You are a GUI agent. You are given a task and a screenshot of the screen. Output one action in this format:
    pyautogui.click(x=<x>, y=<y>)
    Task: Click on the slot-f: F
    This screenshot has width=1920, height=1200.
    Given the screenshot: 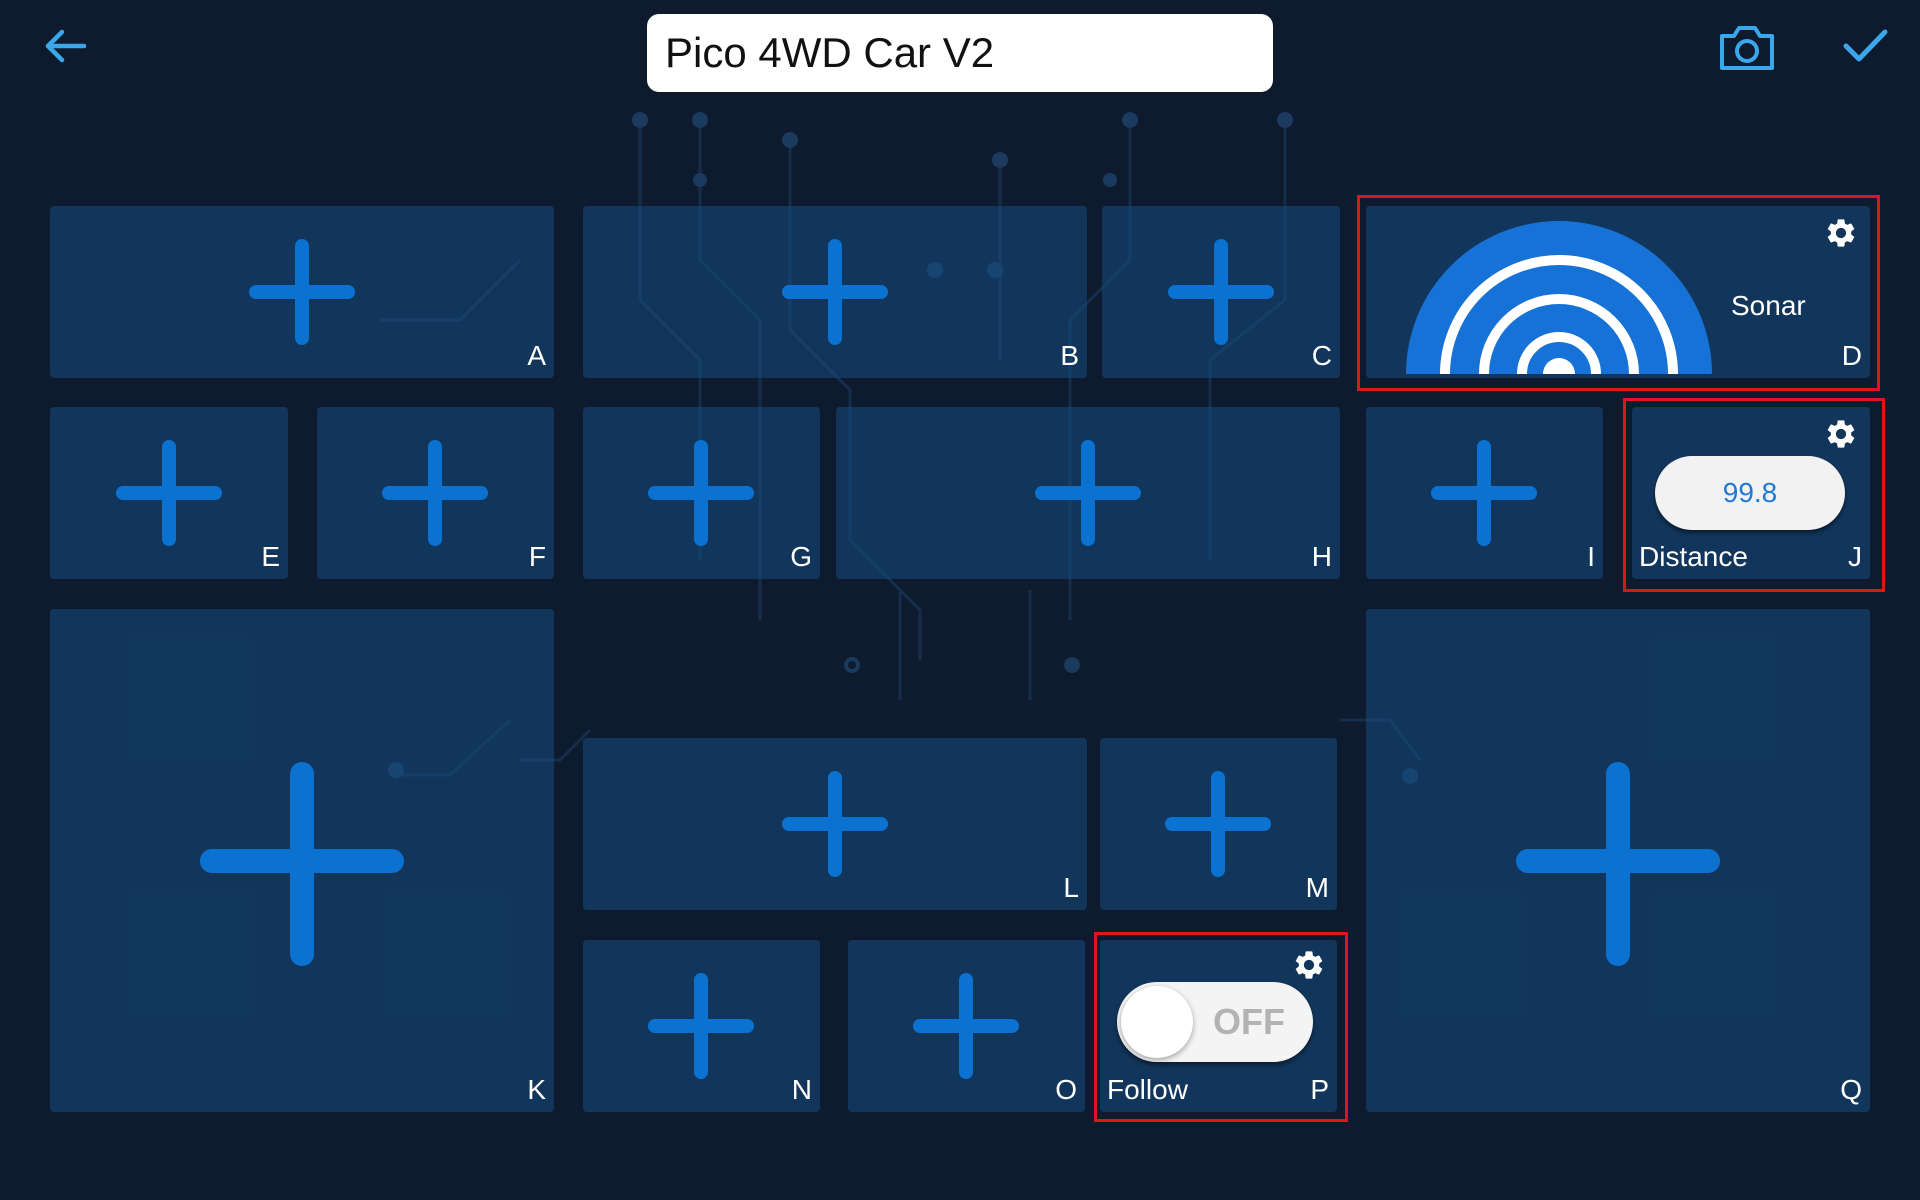 What is the action you would take?
    pyautogui.click(x=435, y=493)
    